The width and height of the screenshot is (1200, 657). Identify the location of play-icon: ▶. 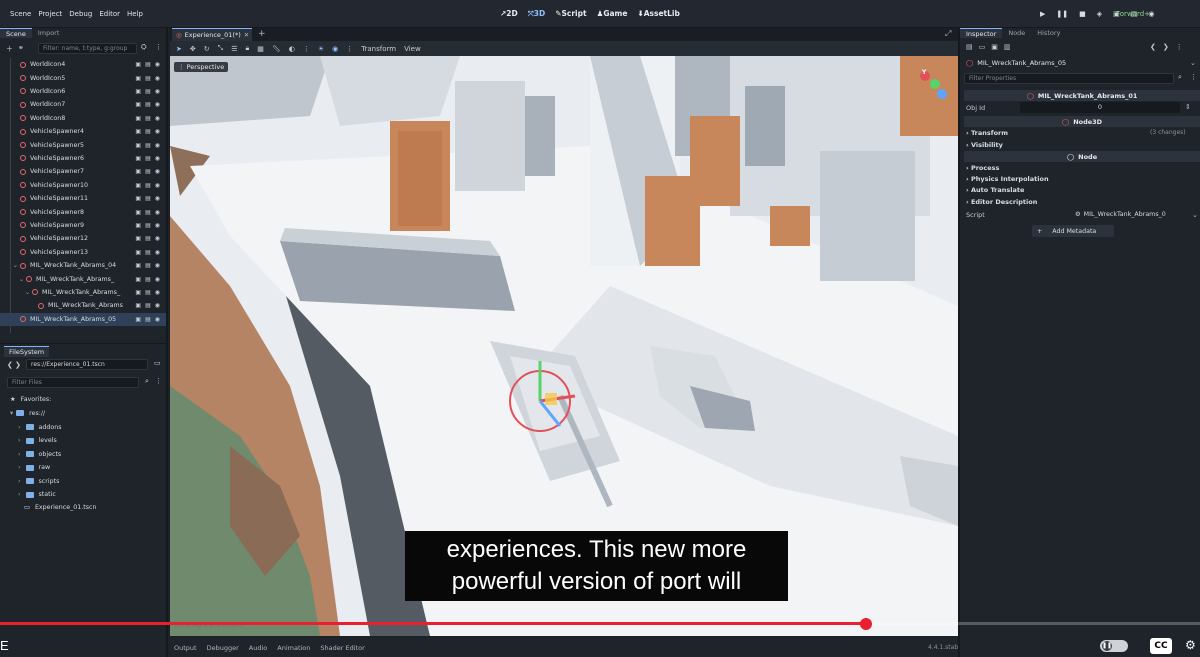
(1042, 14).